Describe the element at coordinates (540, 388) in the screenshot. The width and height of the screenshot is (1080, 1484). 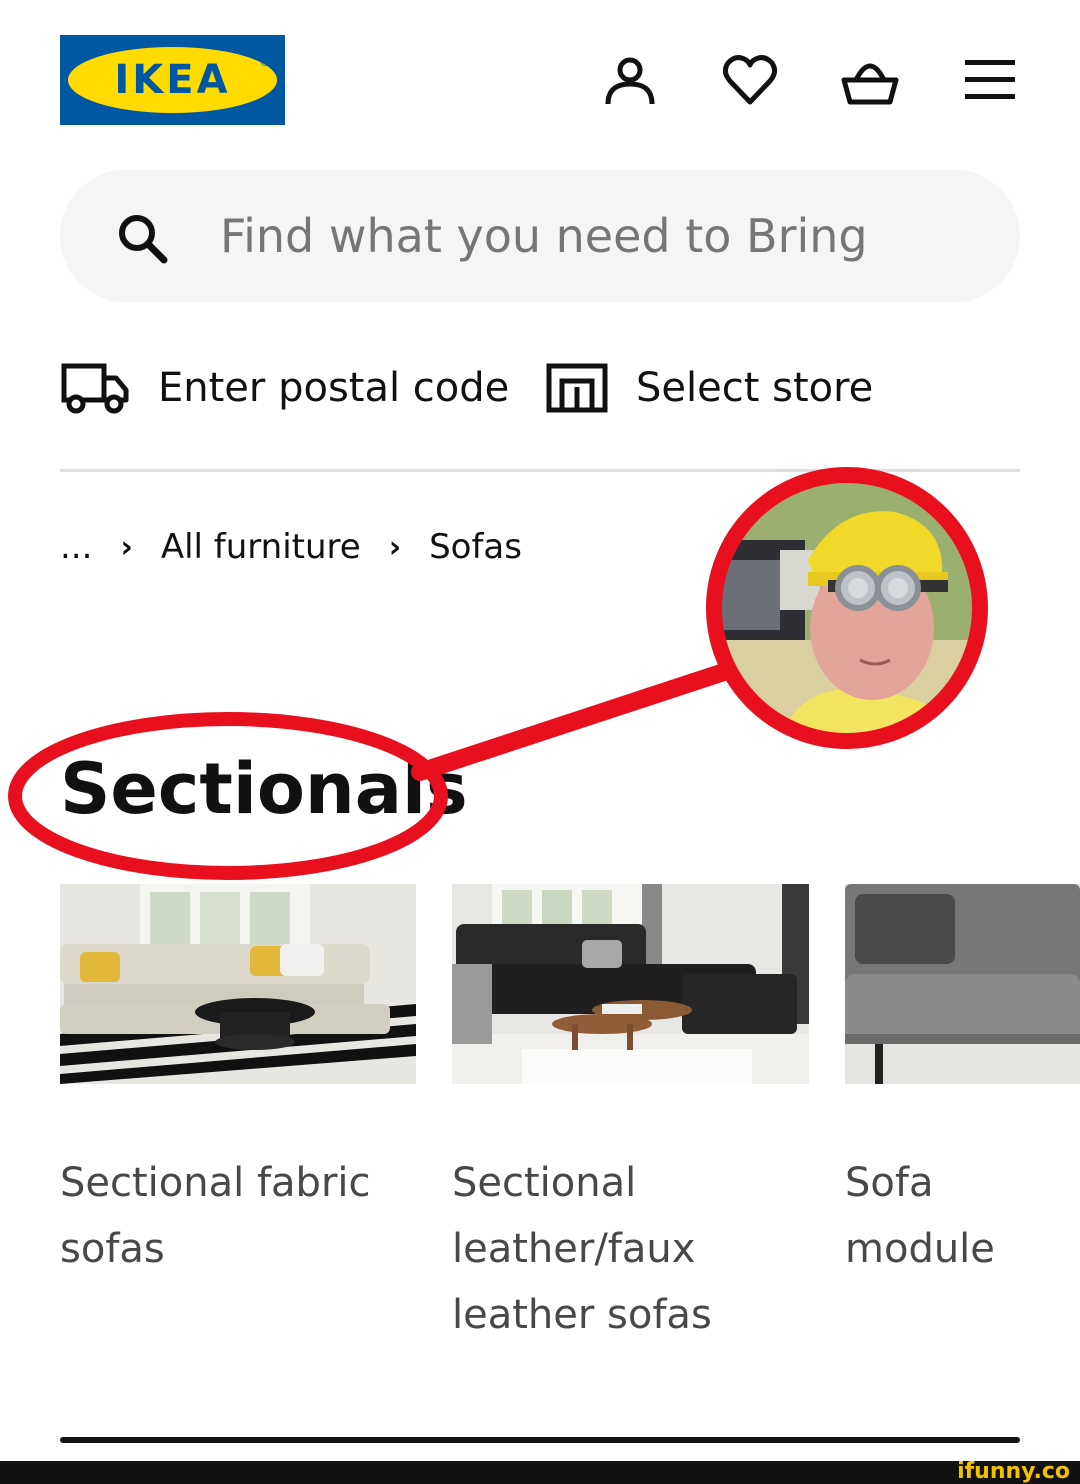
I see `location-row: Enter postal code Select store` at that location.